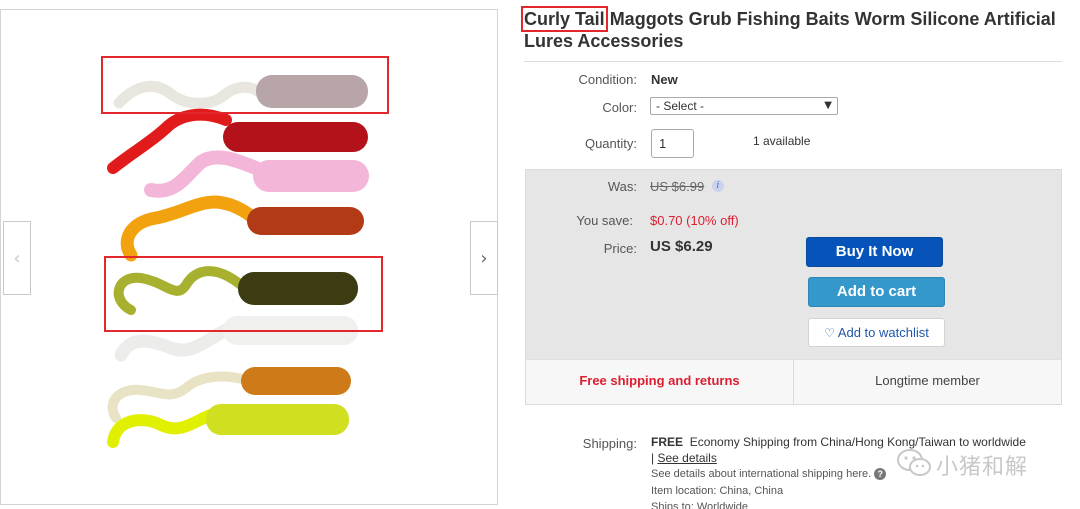 The image size is (1080, 509). I want to click on gallery-prev-button: ‹, so click(17, 258).